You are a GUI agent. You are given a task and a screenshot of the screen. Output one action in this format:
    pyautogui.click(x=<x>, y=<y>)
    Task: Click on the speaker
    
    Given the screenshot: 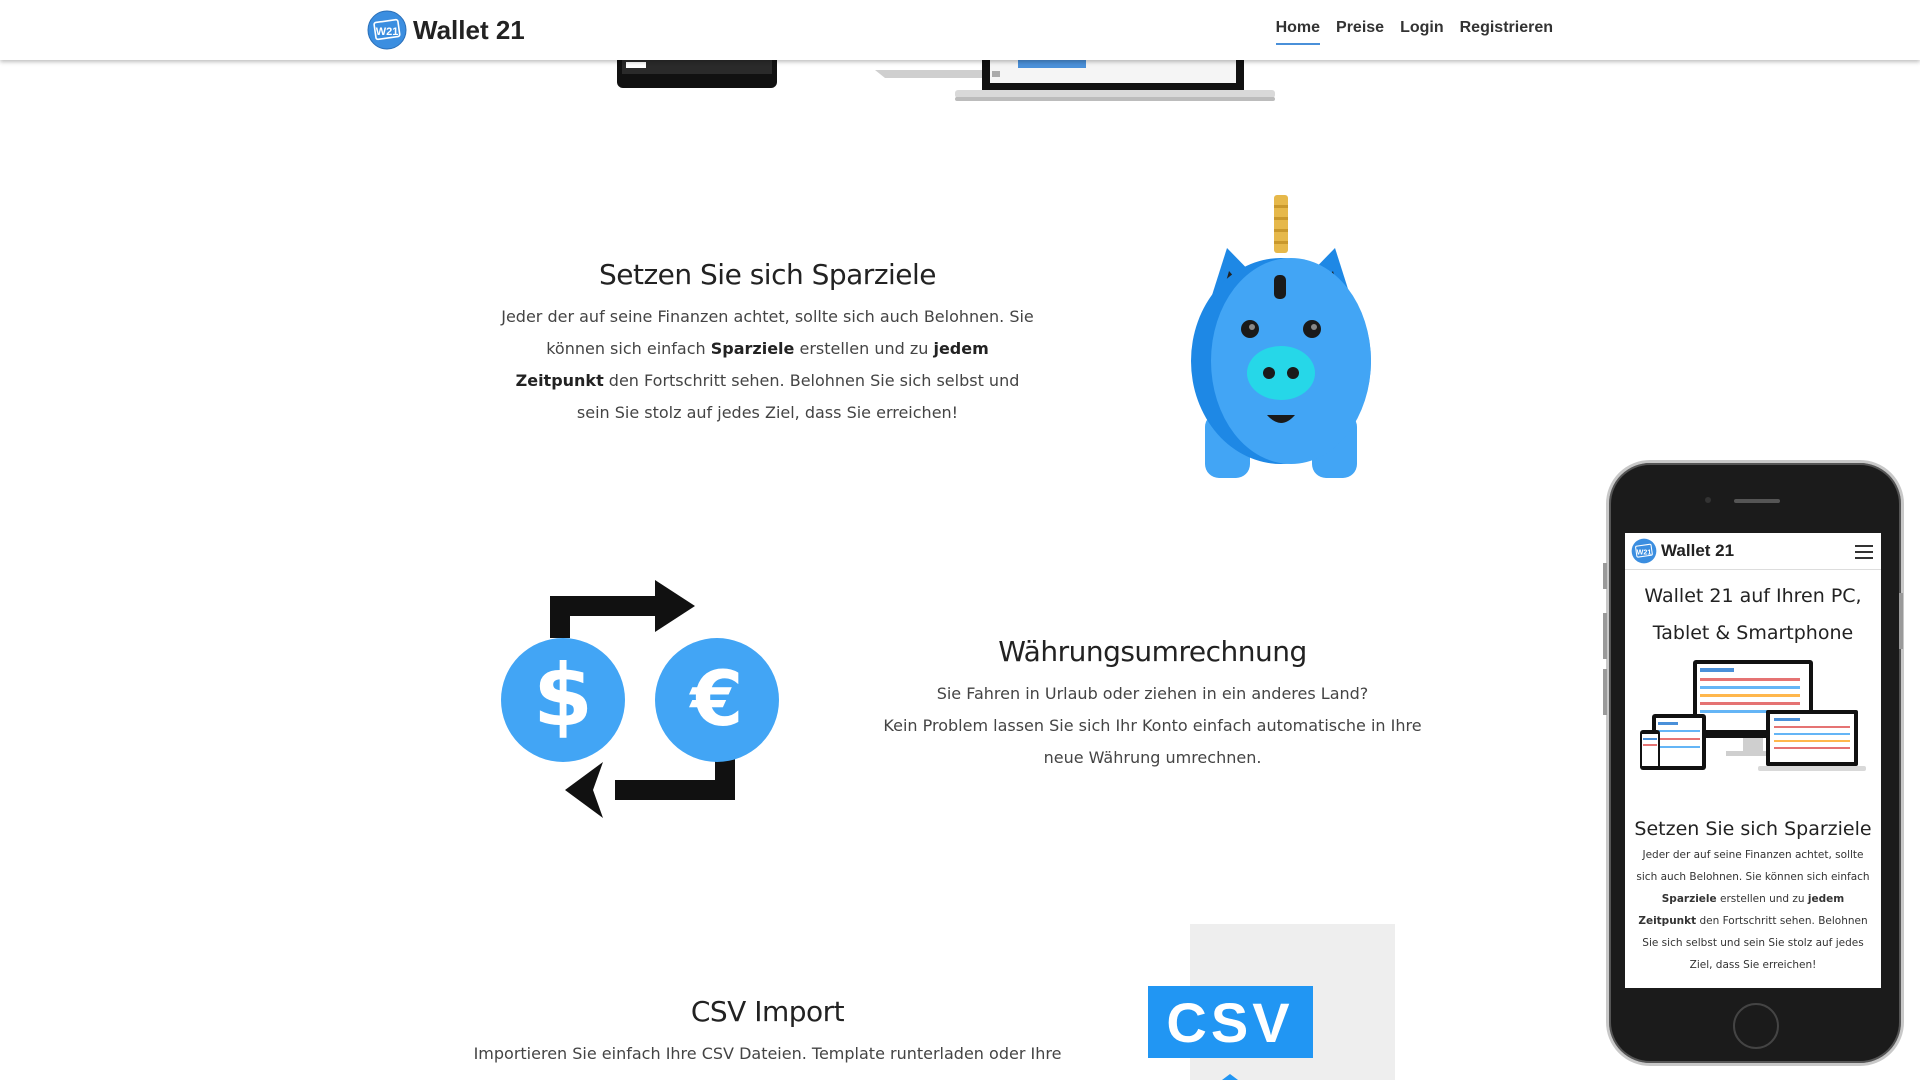 What is the action you would take?
    pyautogui.click(x=1757, y=501)
    